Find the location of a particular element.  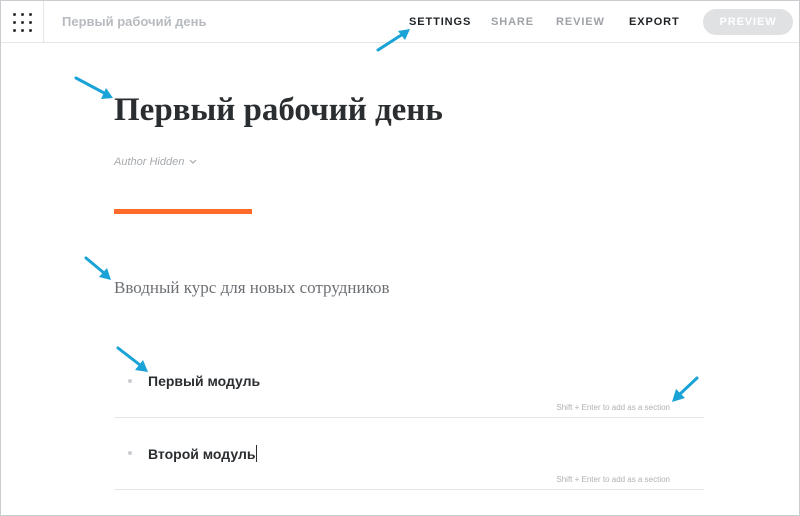

lesson-title: Второй модуль is located at coordinates (203, 453).